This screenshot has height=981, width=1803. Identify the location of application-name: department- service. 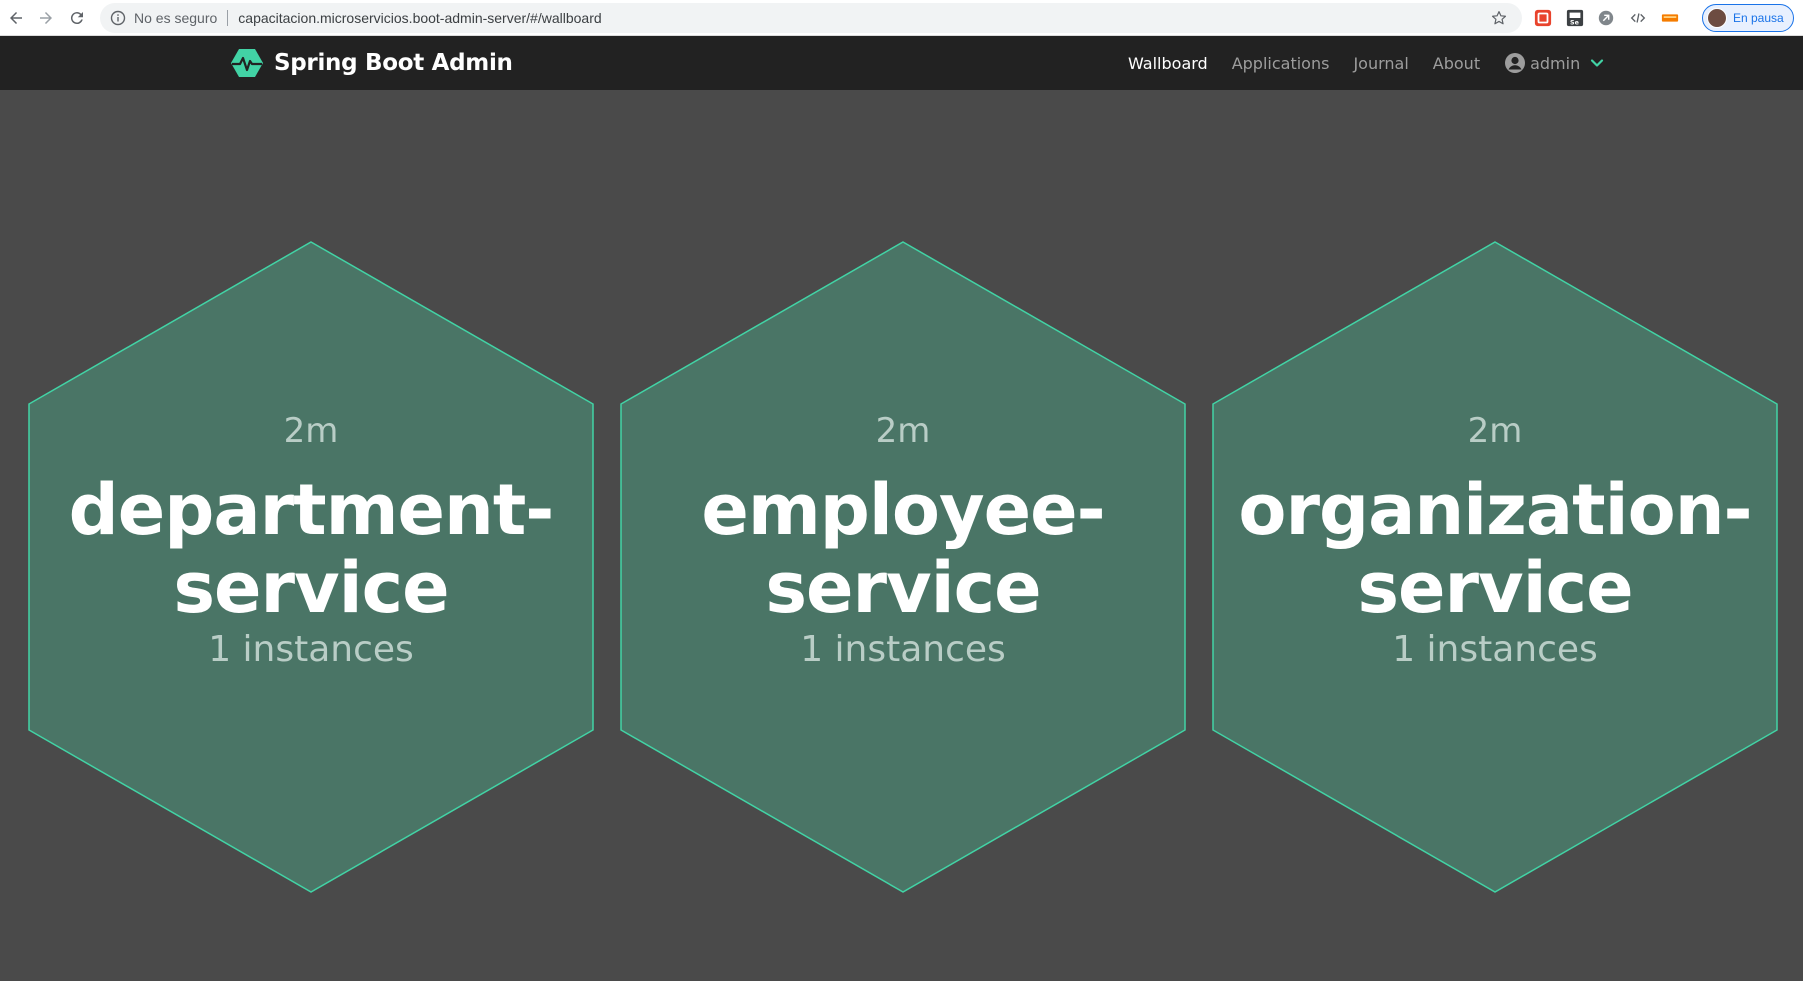
(311, 549).